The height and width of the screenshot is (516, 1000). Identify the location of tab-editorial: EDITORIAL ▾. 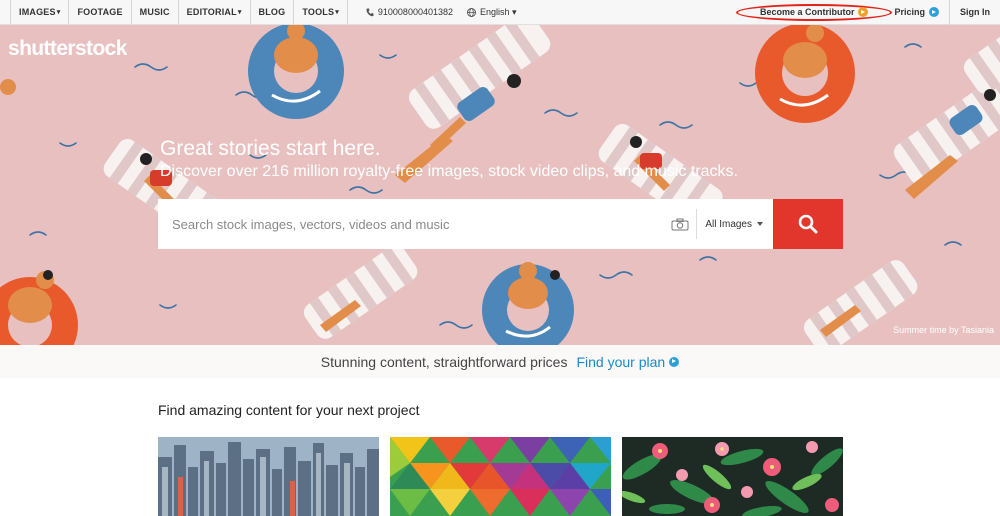
(215, 12).